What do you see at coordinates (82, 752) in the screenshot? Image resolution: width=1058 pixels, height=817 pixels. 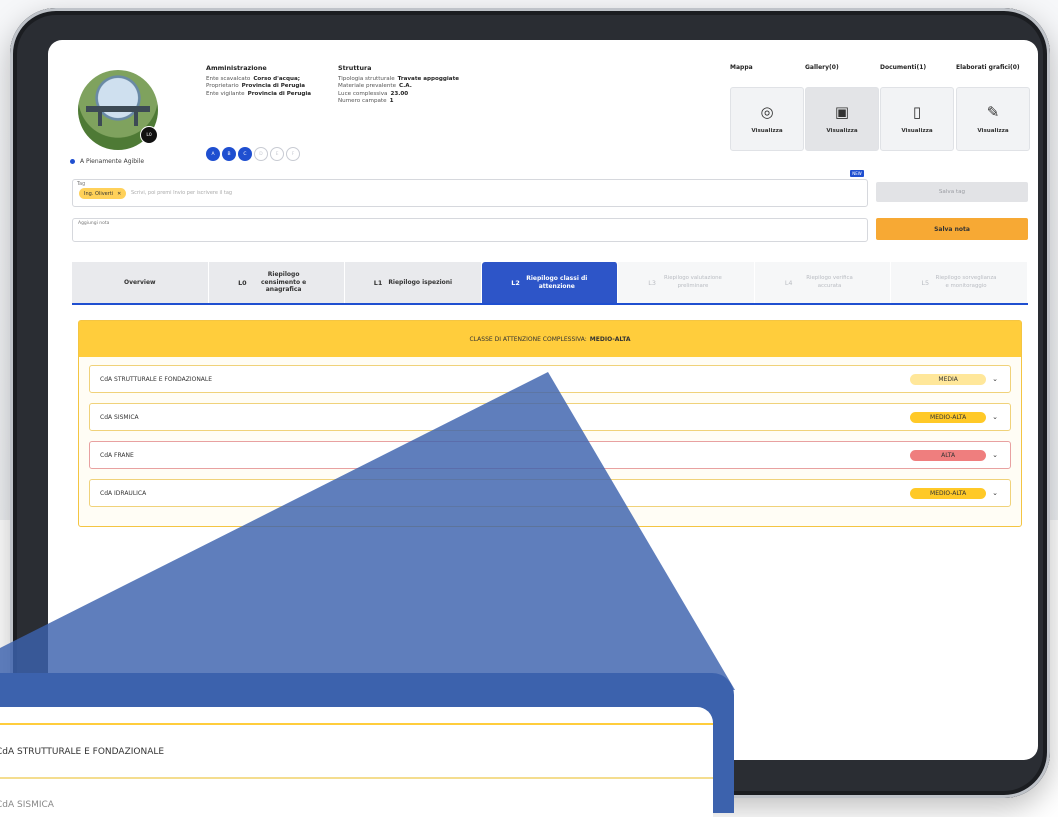 I see `zoom-row-label: CdA STRUTTURALE E FONDAZIONALE` at bounding box center [82, 752].